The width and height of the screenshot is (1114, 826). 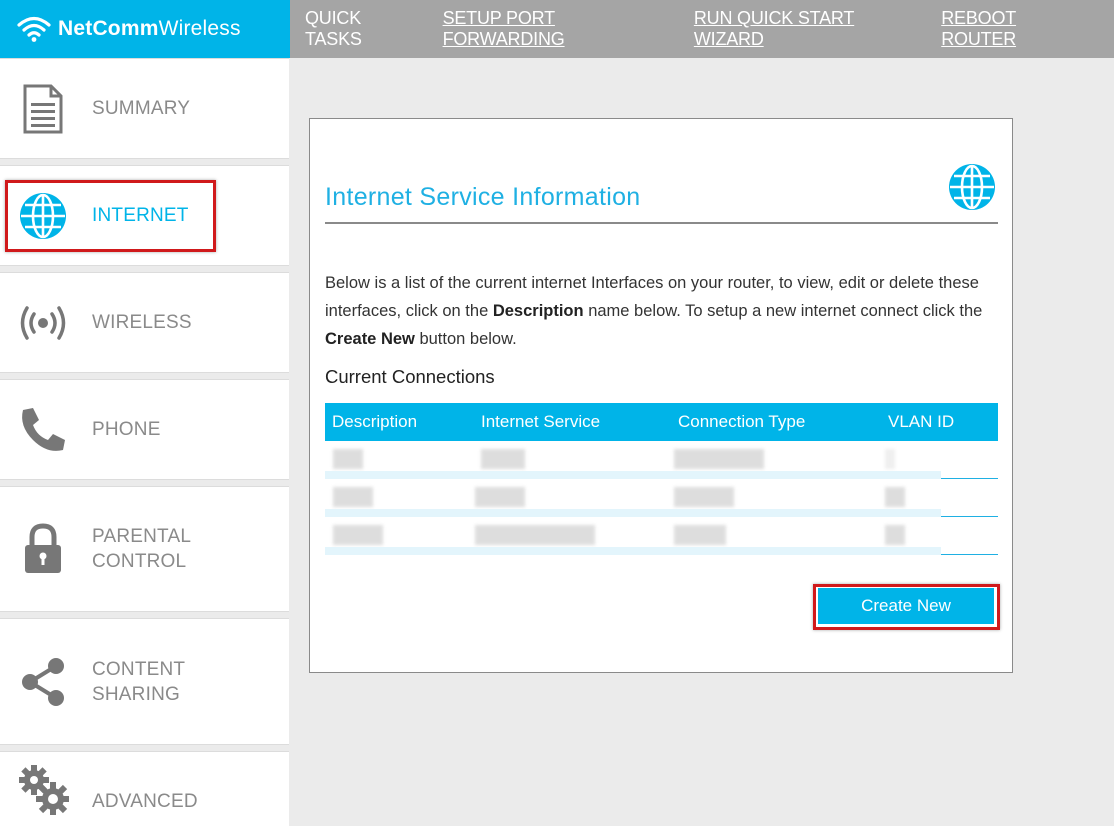 What do you see at coordinates (43, 549) in the screenshot?
I see `lock-icon` at bounding box center [43, 549].